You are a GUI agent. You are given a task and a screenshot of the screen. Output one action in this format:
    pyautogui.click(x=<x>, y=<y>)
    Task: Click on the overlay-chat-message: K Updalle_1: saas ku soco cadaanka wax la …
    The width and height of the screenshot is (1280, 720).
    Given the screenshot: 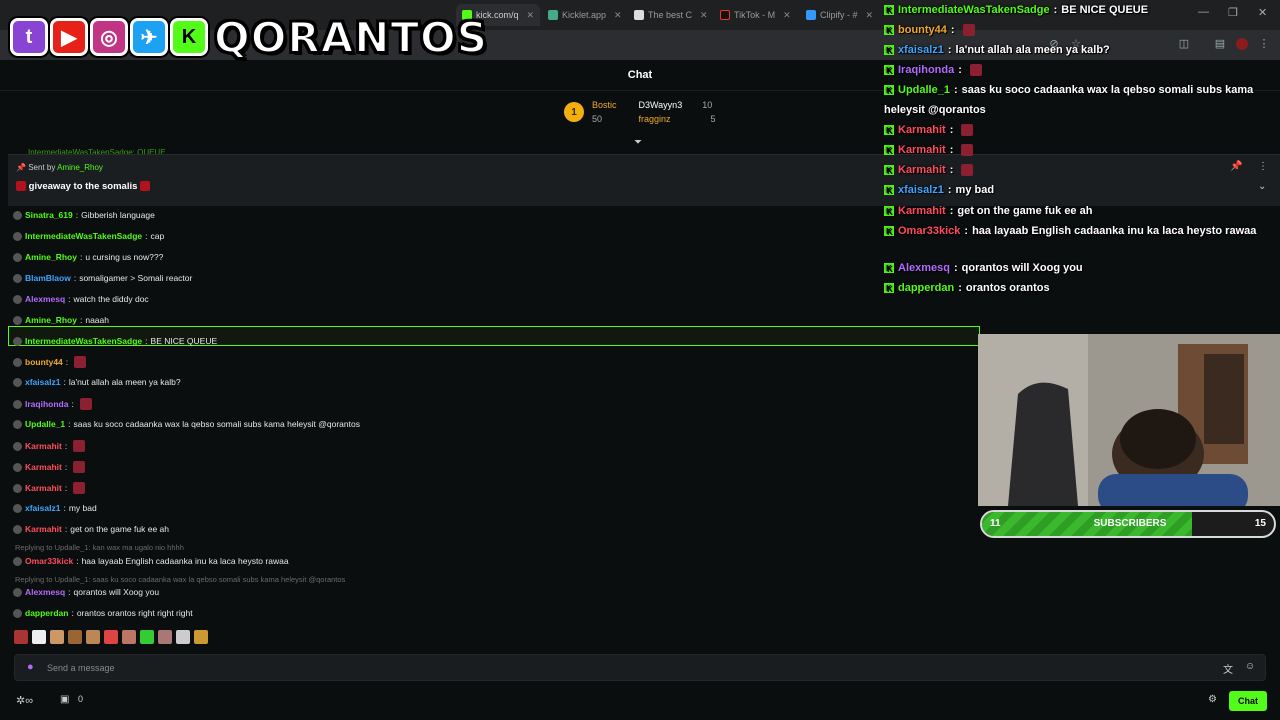 What is the action you would take?
    pyautogui.click(x=1068, y=90)
    